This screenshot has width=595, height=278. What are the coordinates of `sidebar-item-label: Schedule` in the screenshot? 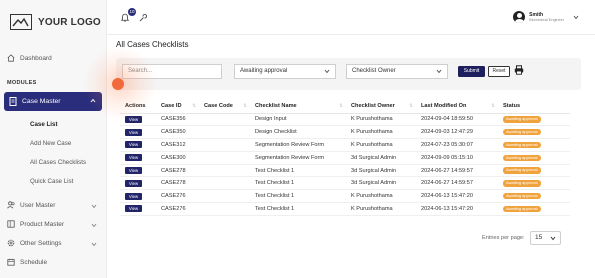 It's located at (34, 262).